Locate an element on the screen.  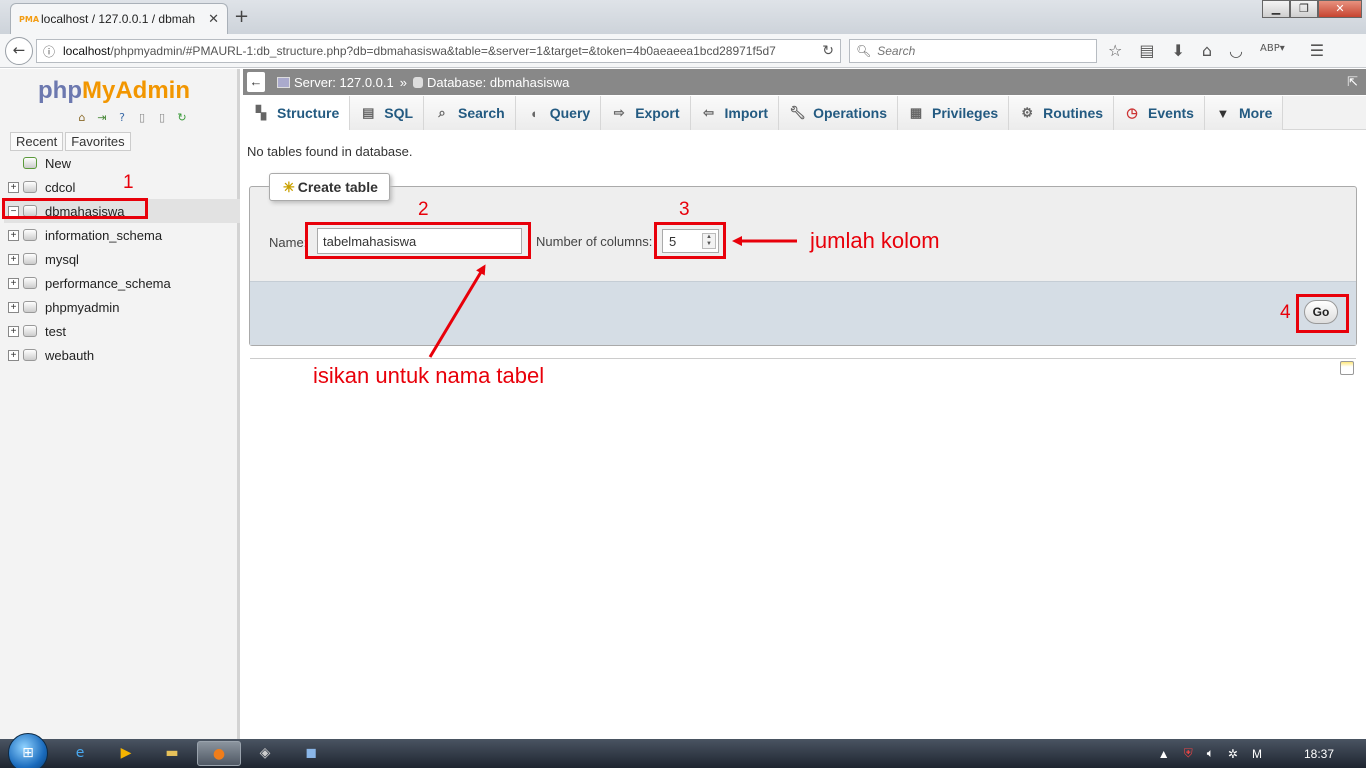
media-player-icon: ▶ is located at coordinates (126, 753).